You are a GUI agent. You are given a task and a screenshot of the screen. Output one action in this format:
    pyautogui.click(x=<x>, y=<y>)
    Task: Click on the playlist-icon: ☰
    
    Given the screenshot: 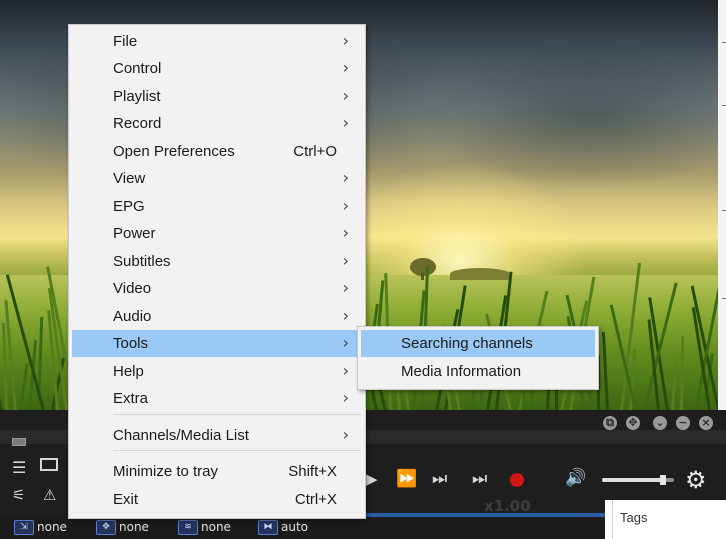 What is the action you would take?
    pyautogui.click(x=19, y=467)
    